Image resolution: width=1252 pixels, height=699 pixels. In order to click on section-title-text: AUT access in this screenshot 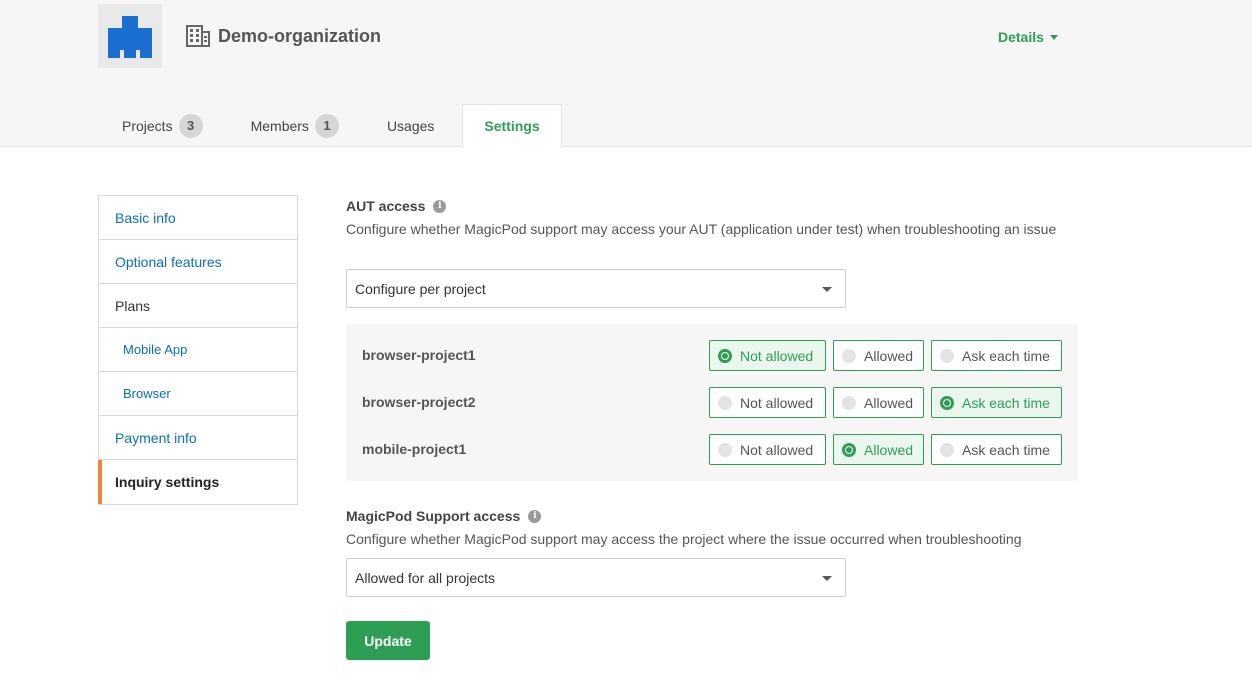, I will do `click(386, 206)`.